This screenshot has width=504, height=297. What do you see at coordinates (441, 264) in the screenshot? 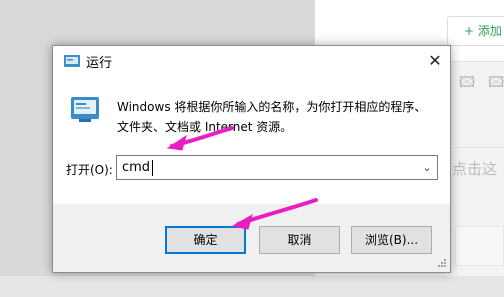
I see `resize-grip-icon` at bounding box center [441, 264].